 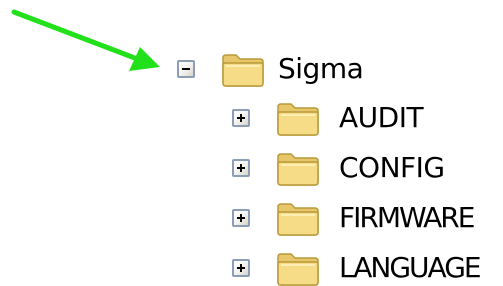 I want to click on minus-icon, so click(x=186, y=69).